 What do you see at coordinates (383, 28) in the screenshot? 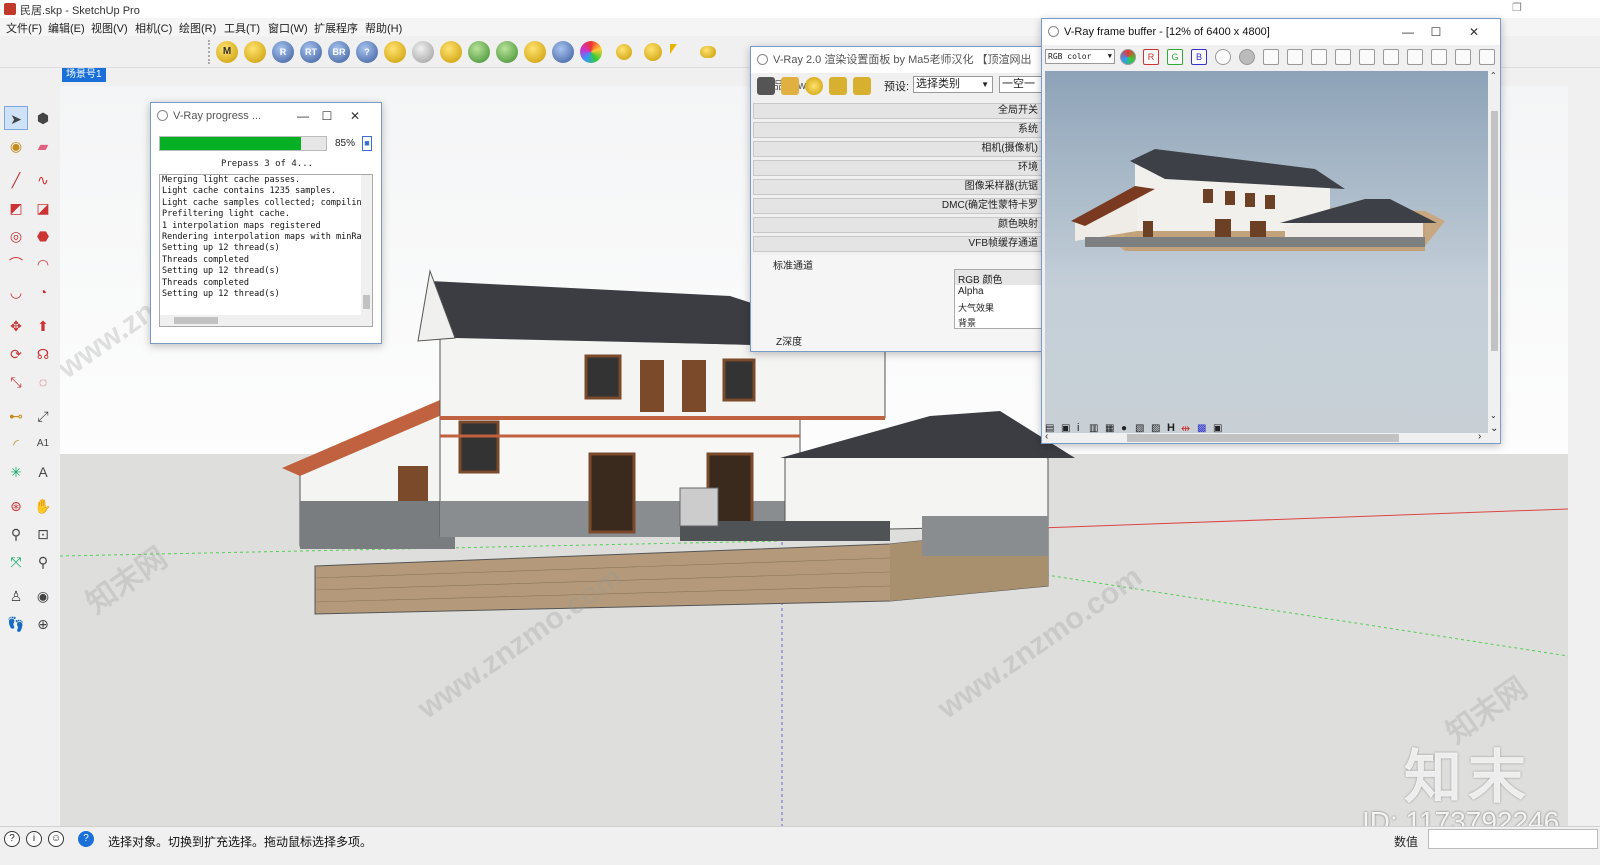
I see `menu-help: 帮助(H)` at bounding box center [383, 28].